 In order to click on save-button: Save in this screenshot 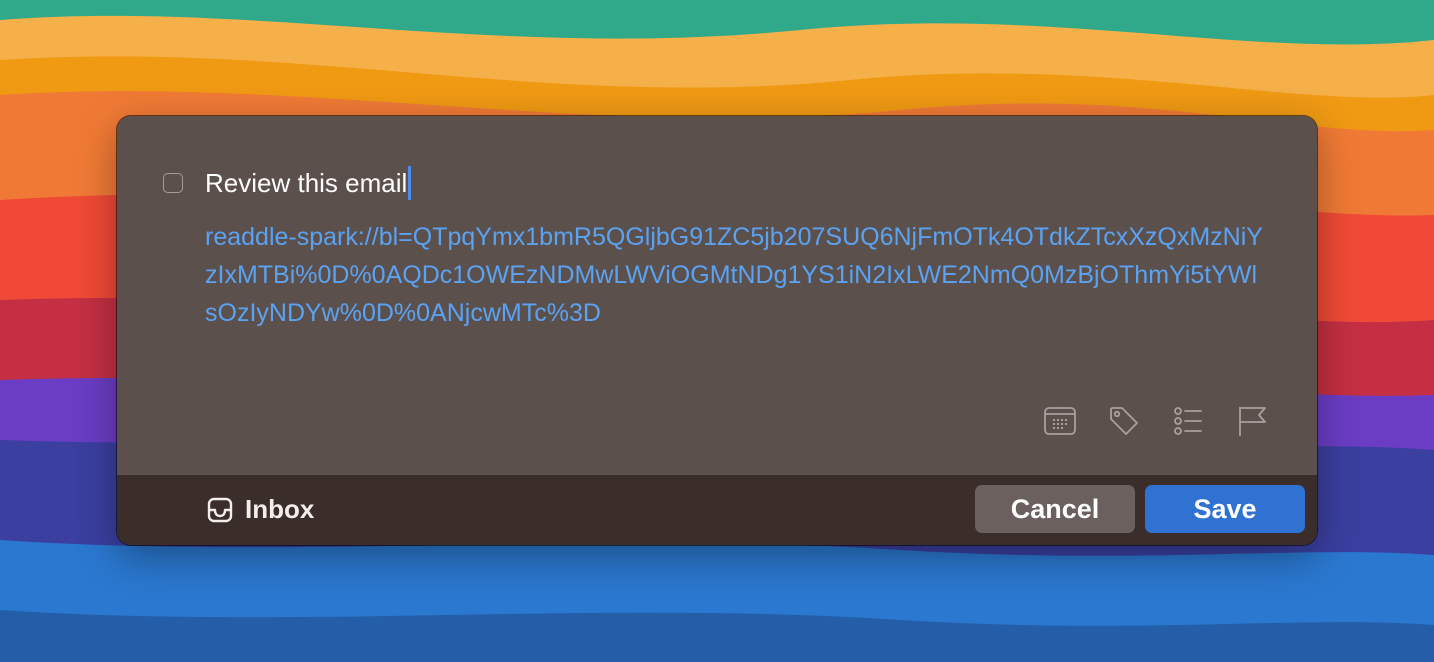, I will do `click(1225, 509)`.